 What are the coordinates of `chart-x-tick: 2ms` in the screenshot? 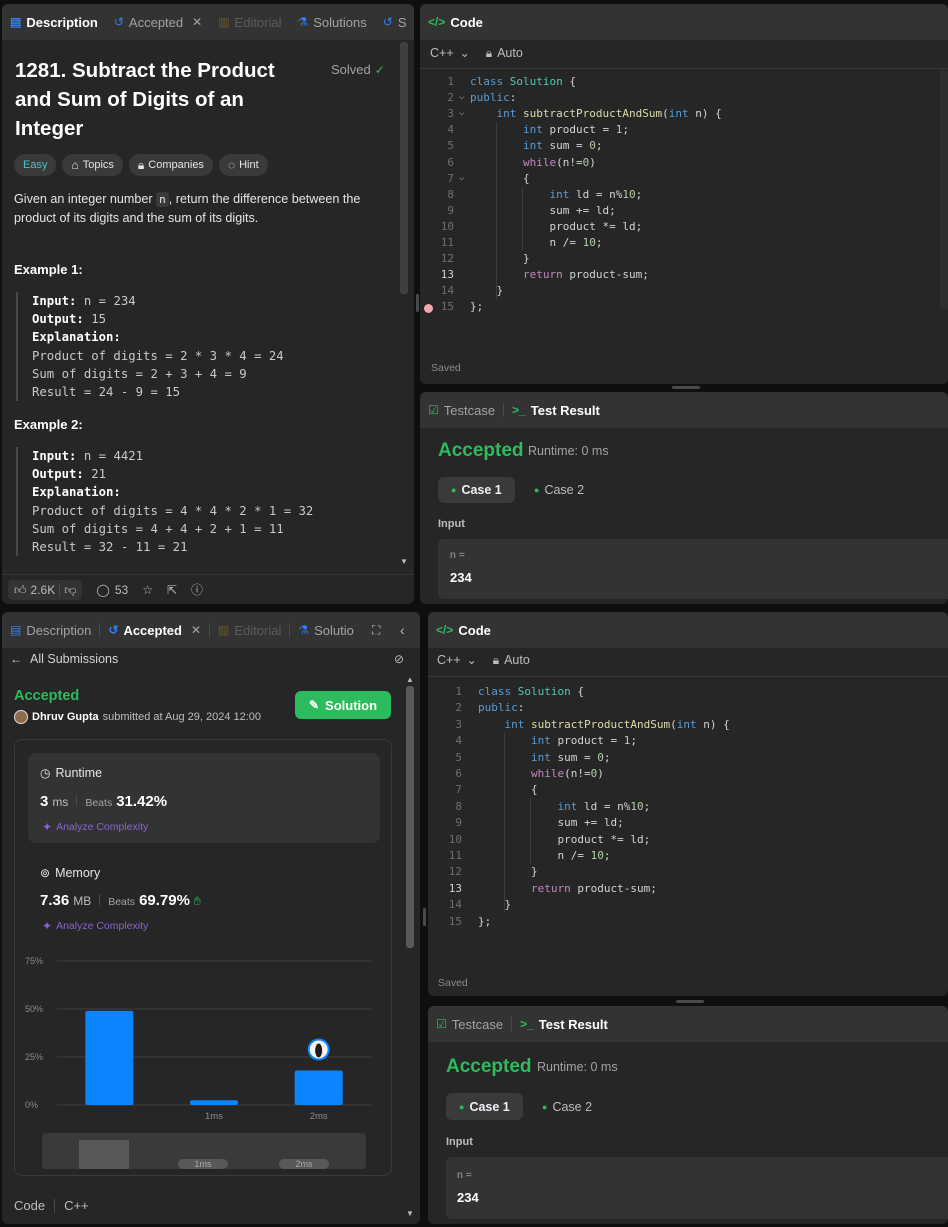 It's located at (319, 1116).